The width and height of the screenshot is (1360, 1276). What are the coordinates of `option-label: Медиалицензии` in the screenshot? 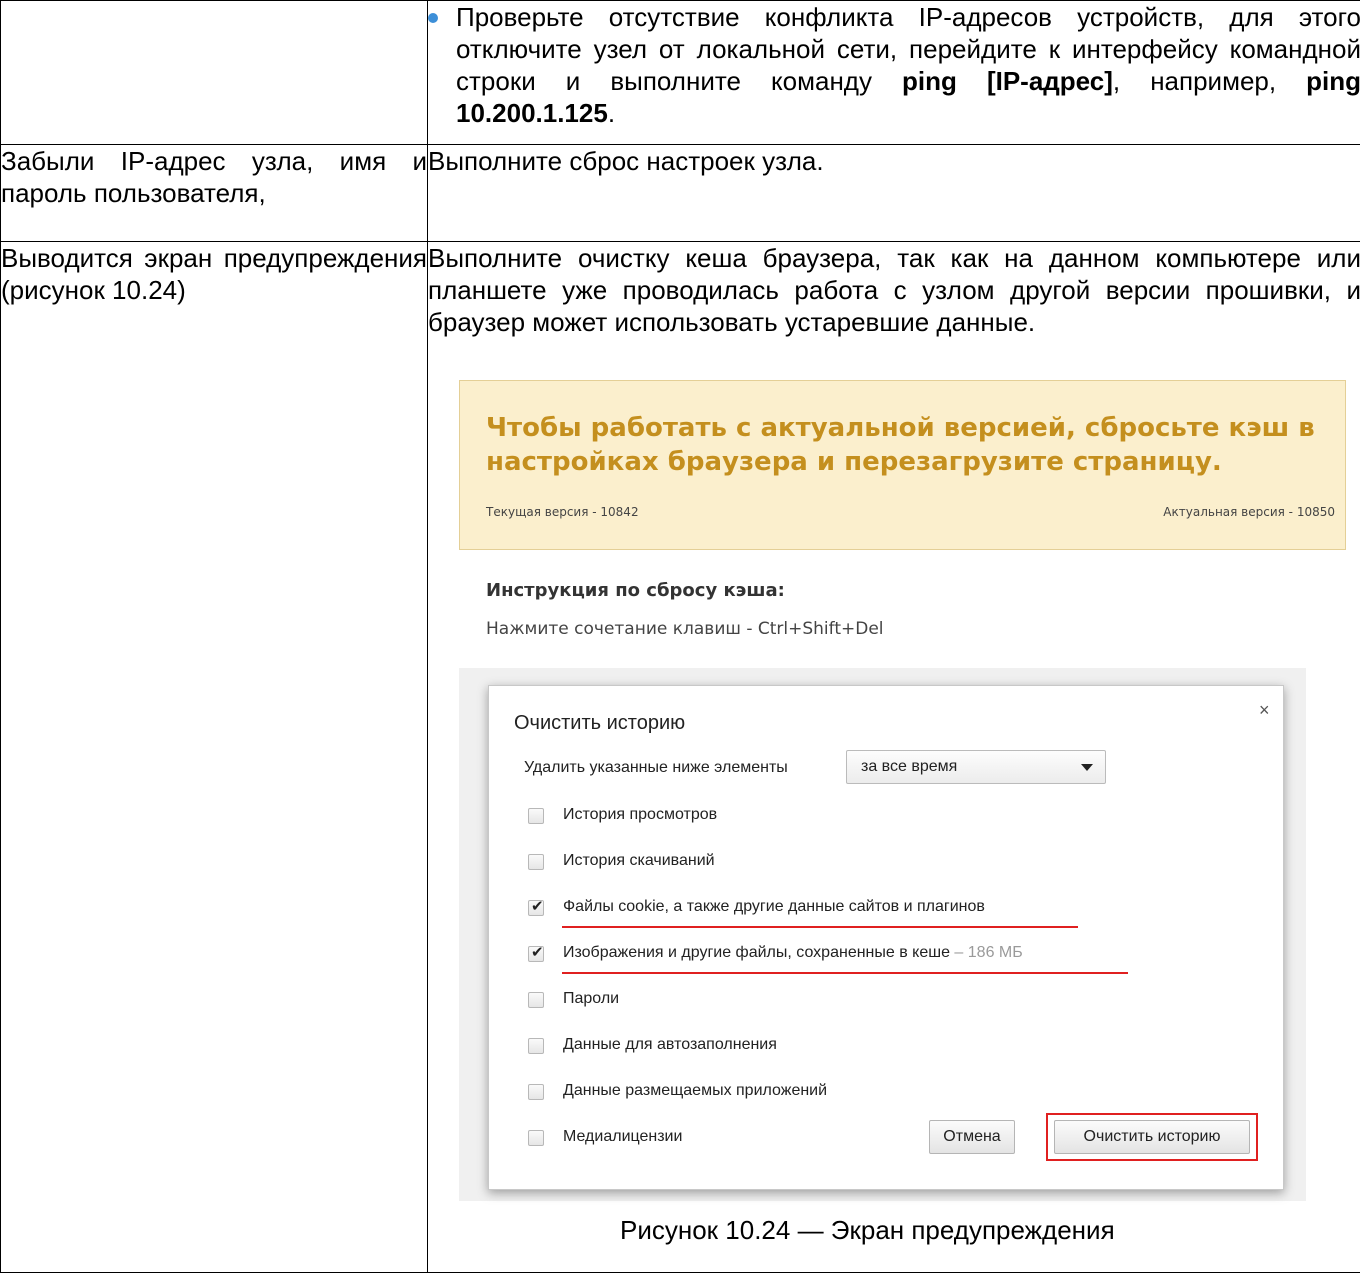 It's located at (623, 1136).